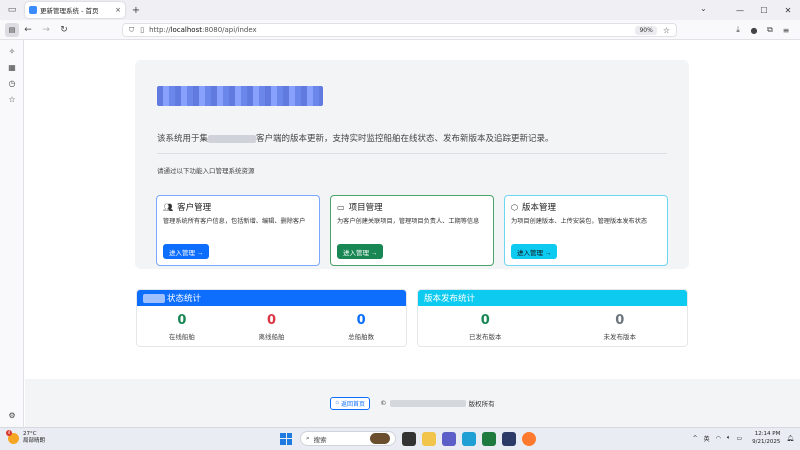  What do you see at coordinates (529, 438) in the screenshot?
I see `firefox-icon` at bounding box center [529, 438].